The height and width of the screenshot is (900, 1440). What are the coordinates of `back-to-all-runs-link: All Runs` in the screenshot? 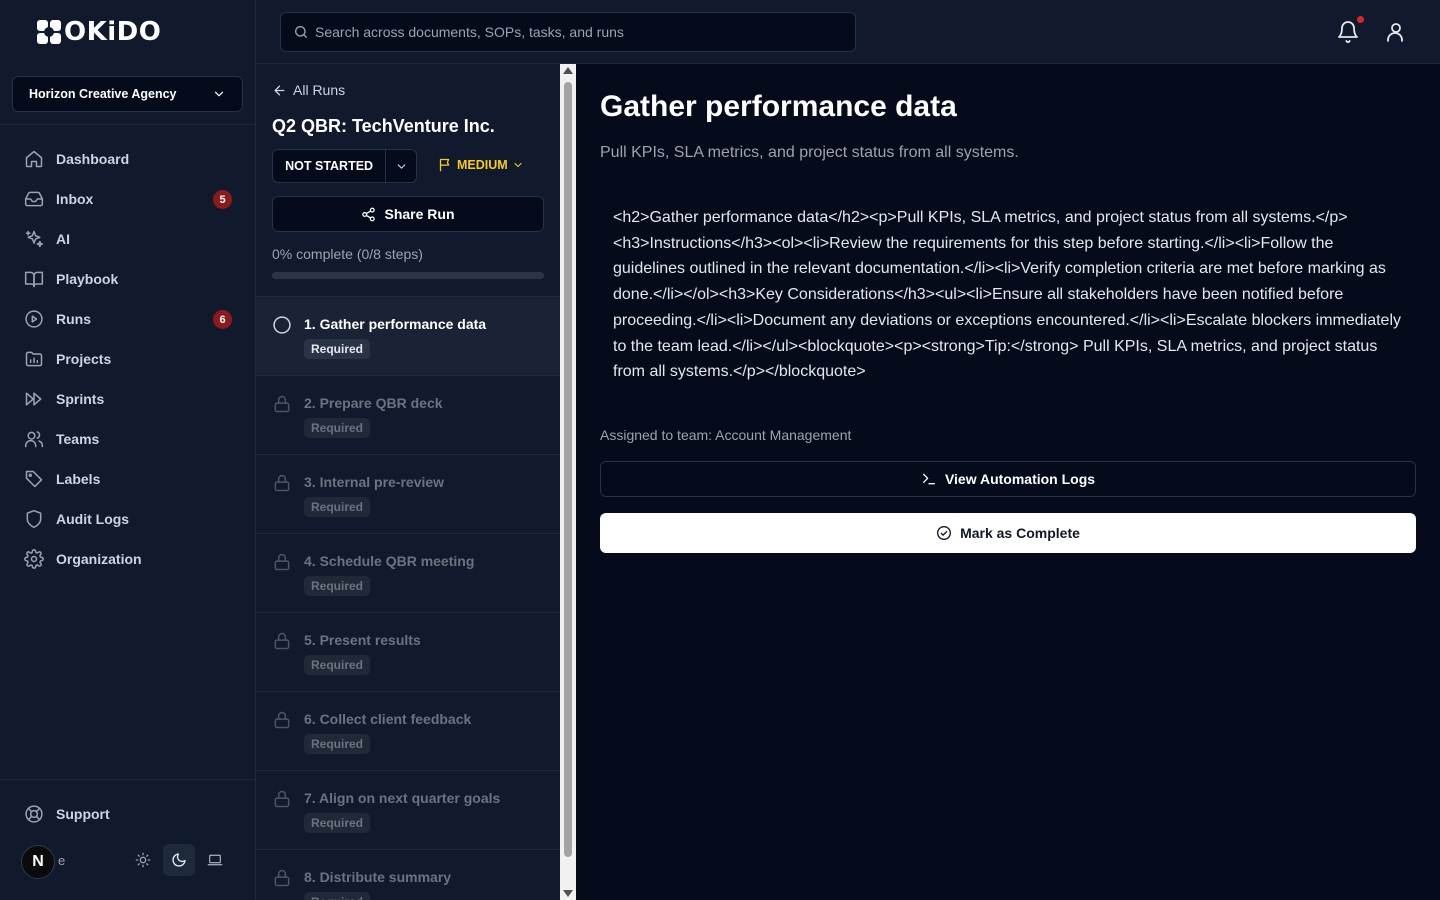 It's located at (308, 90).